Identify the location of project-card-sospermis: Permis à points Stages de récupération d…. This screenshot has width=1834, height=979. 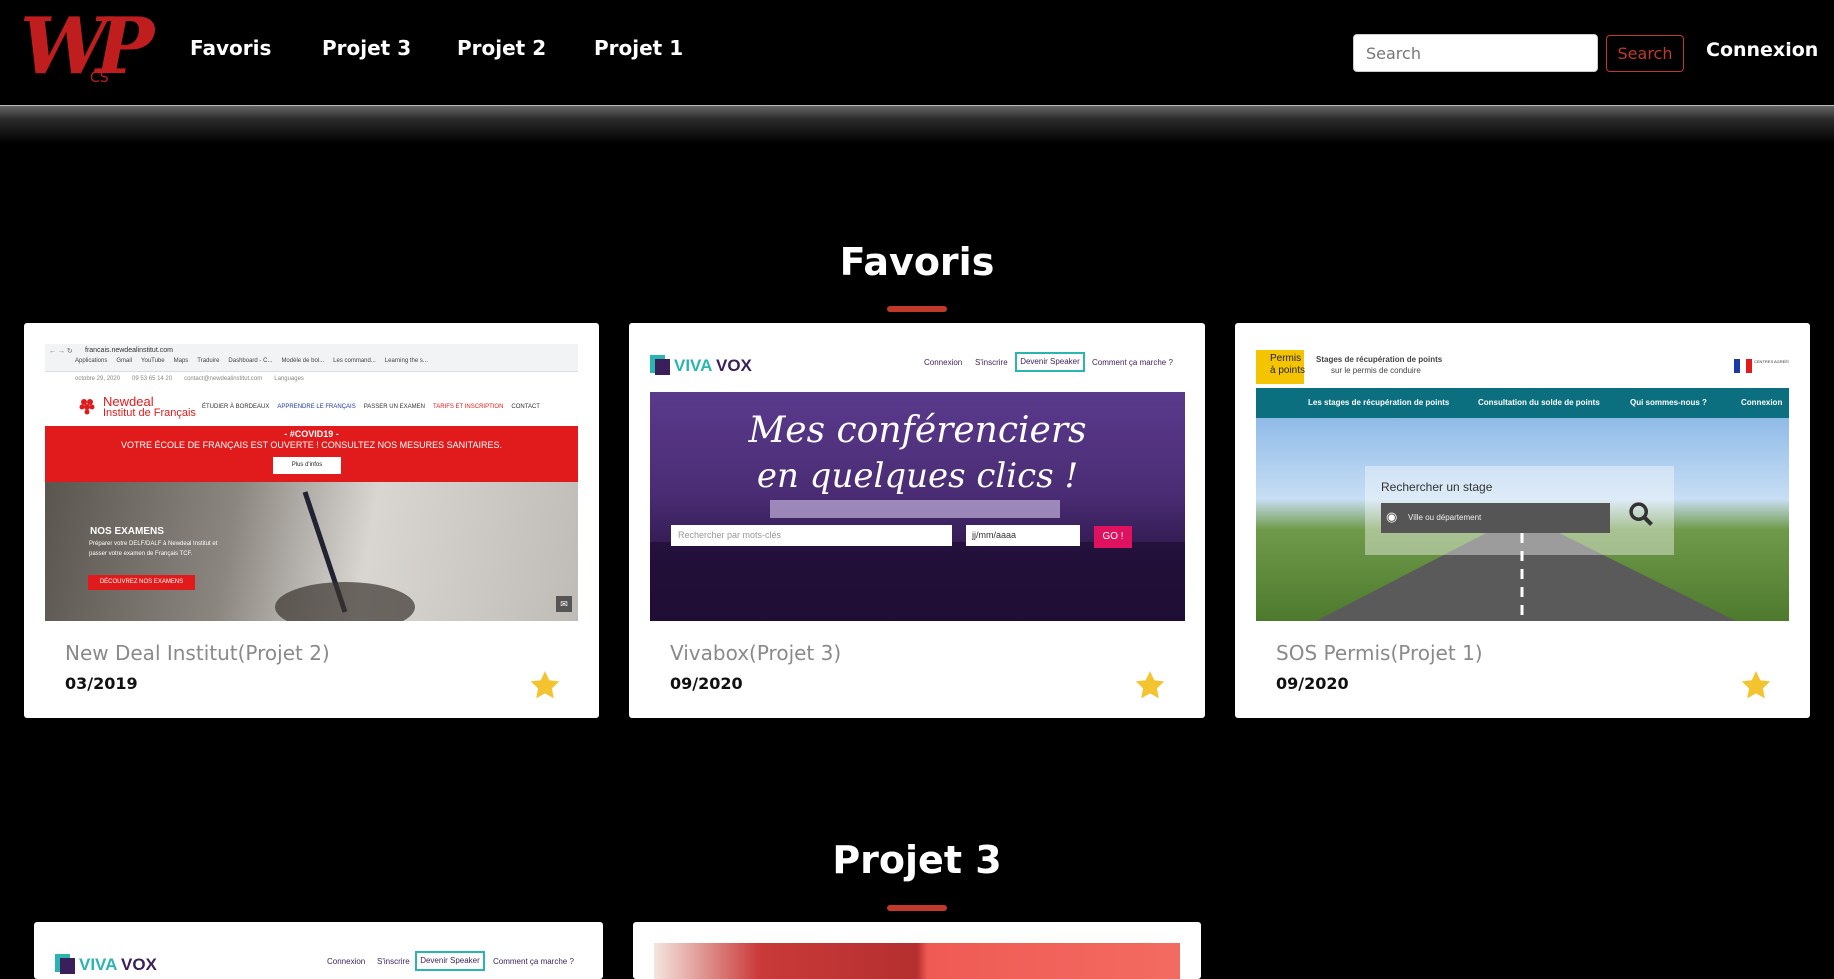
(1522, 520).